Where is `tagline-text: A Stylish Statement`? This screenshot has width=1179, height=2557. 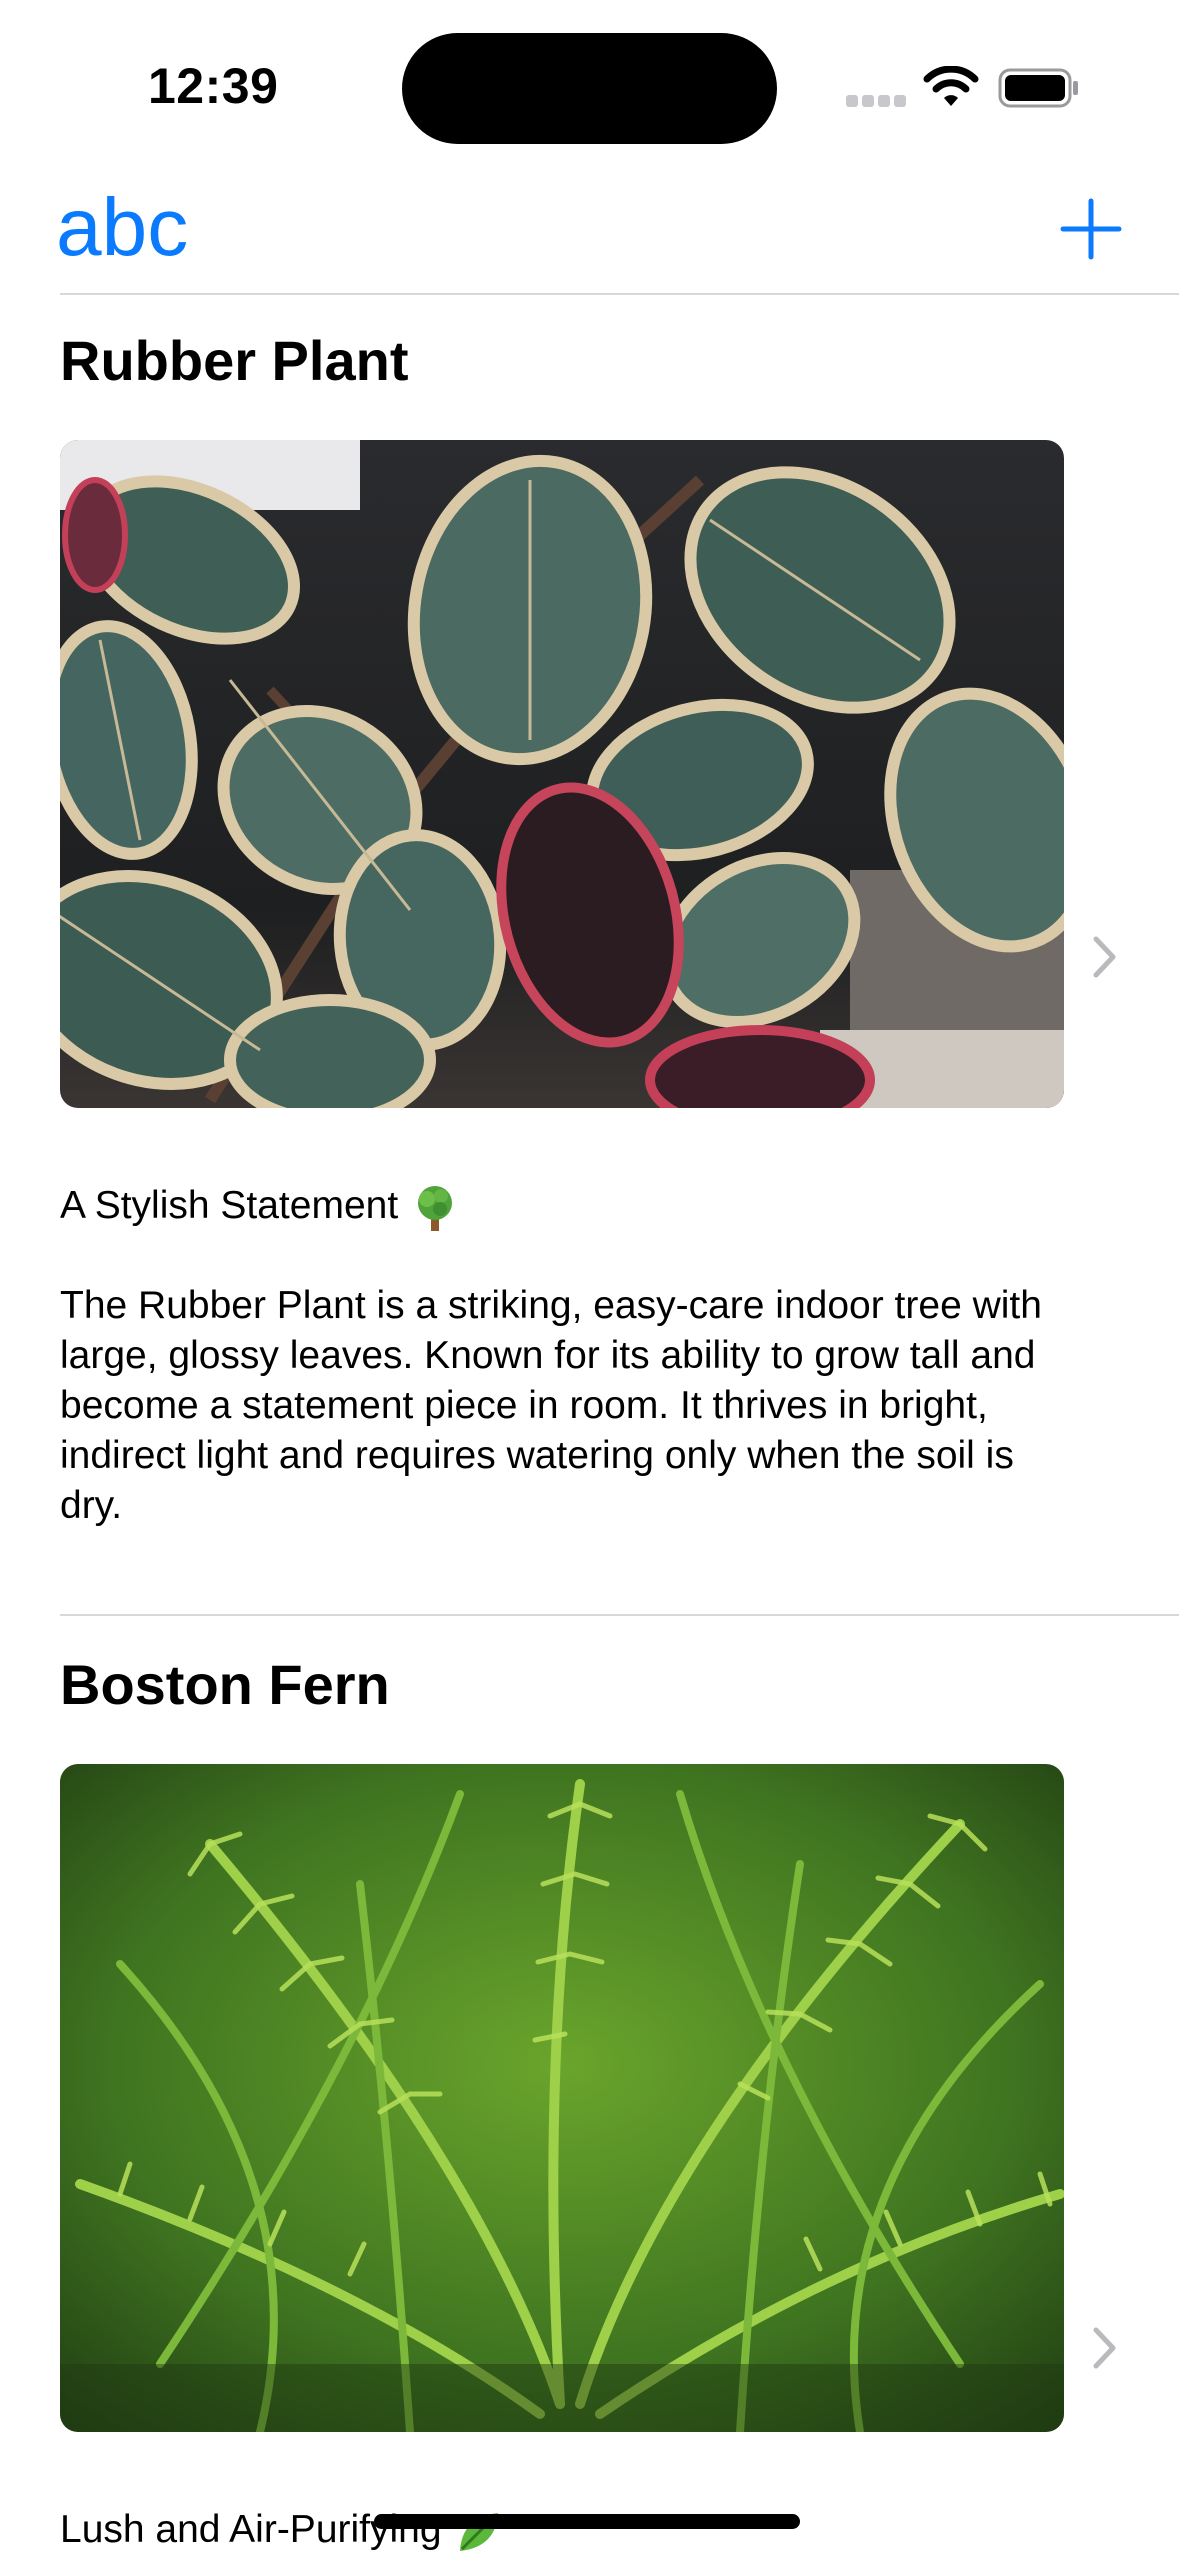 tagline-text: A Stylish Statement is located at coordinates (229, 1205).